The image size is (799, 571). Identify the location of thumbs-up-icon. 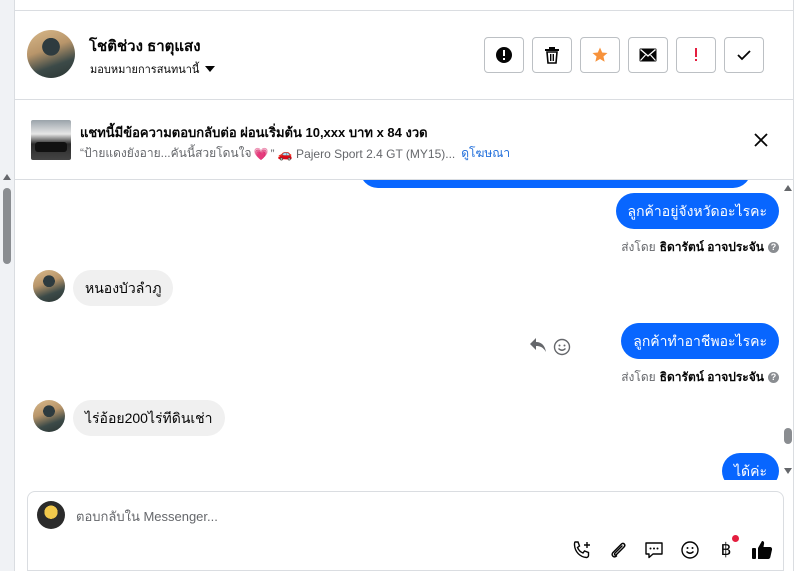
(762, 550).